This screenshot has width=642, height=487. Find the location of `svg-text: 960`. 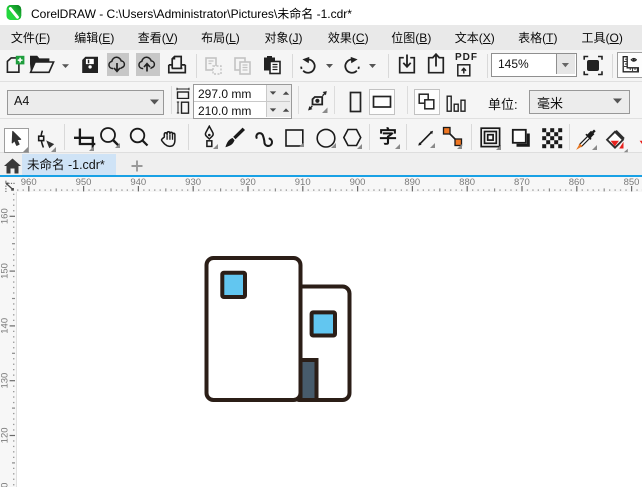

svg-text: 960 is located at coordinates (29, 182).